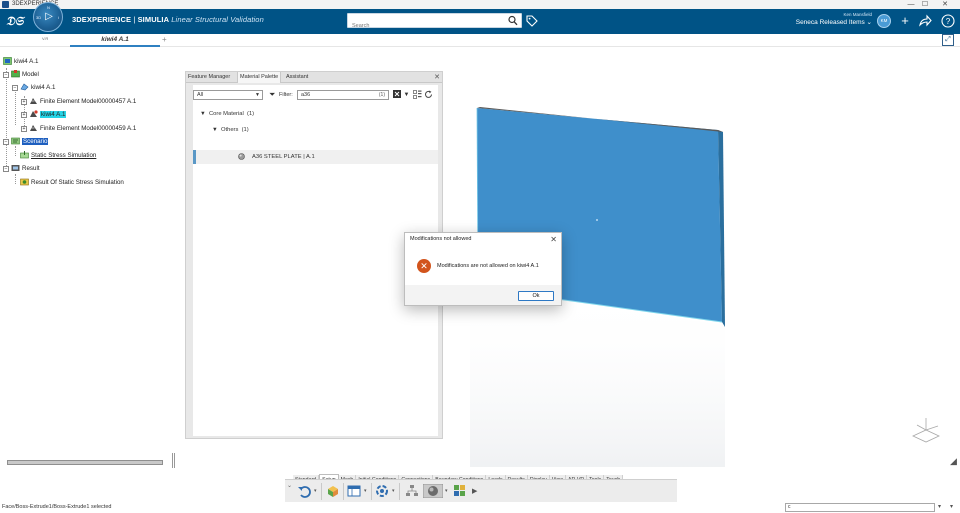 The width and height of the screenshot is (960, 513). I want to click on filter-input: a36 (1), so click(343, 95).